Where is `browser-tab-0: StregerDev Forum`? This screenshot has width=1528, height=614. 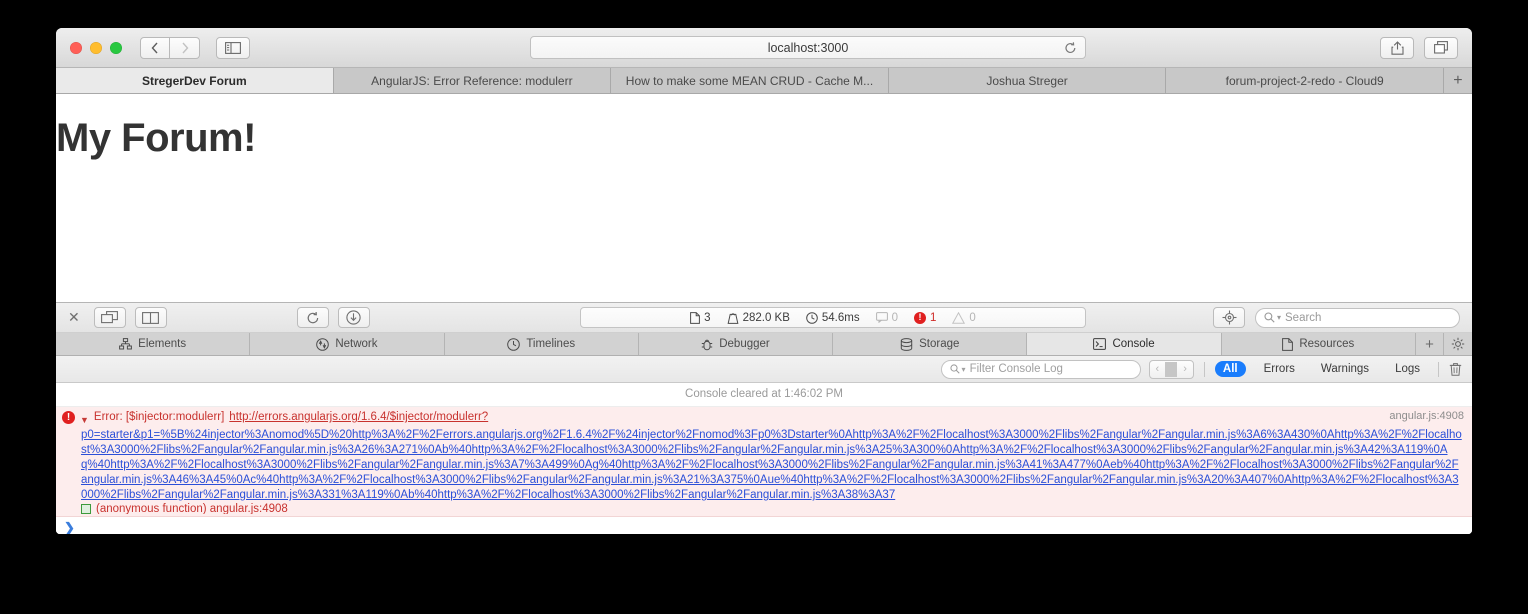 browser-tab-0: StregerDev Forum is located at coordinates (195, 80).